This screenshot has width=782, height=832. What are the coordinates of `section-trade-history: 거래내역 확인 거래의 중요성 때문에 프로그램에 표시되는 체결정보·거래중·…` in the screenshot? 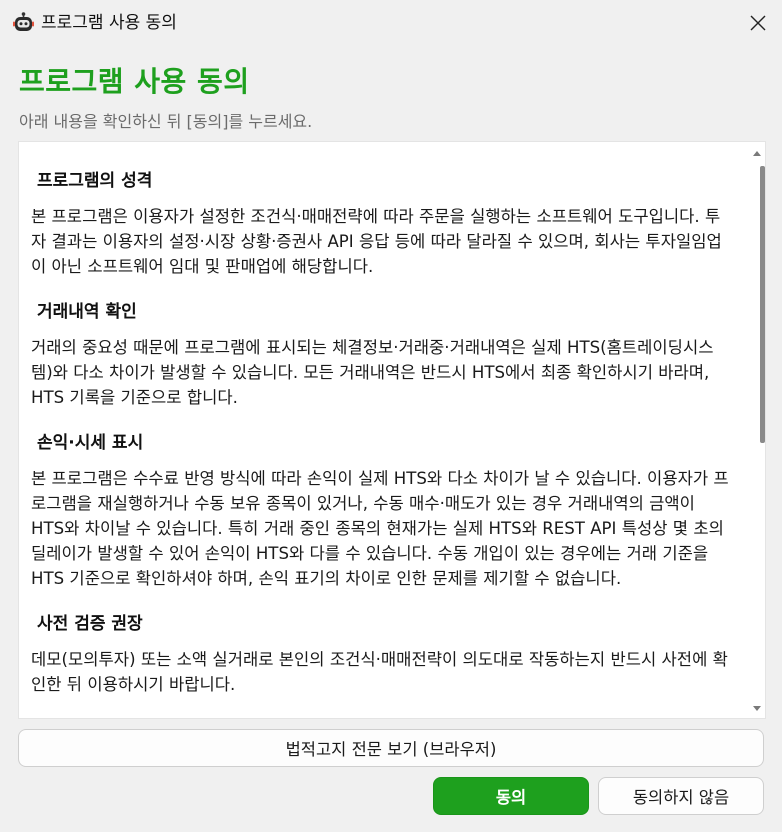 It's located at (382, 353).